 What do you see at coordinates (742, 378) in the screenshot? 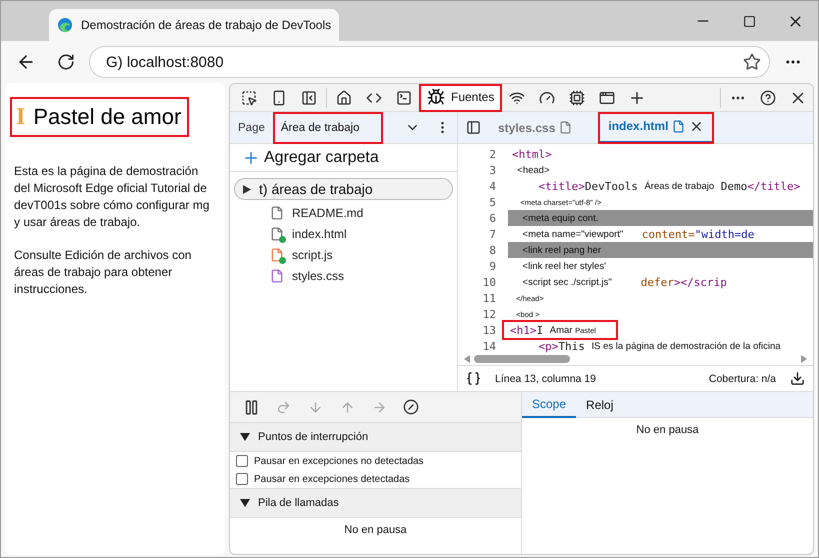
I see `coverage-label: Cobertura: n/a` at bounding box center [742, 378].